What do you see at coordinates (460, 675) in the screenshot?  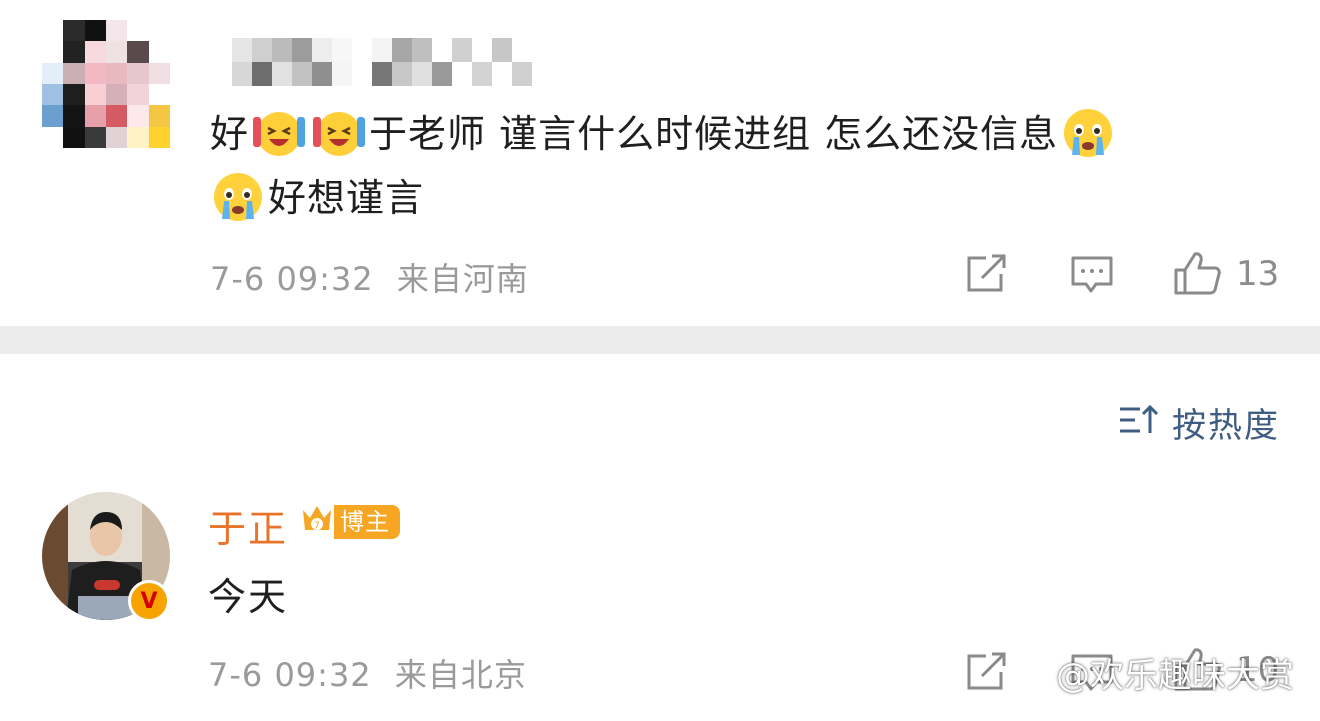 I see `location: 来自北京` at bounding box center [460, 675].